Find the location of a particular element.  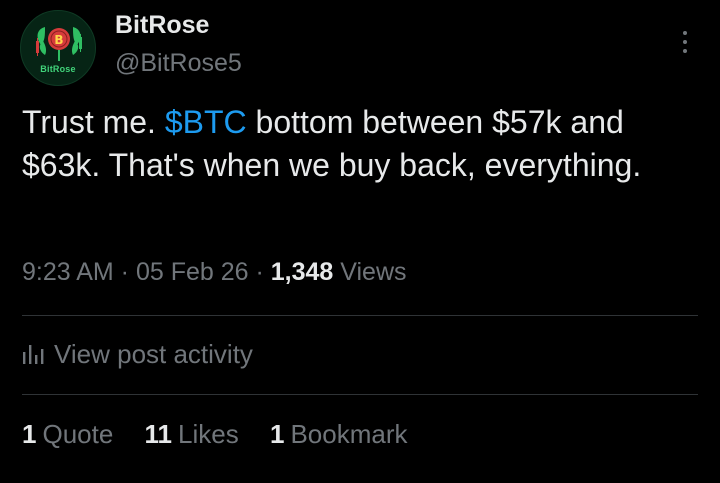

view-post-activity-link: View post activity is located at coordinates (137, 354).